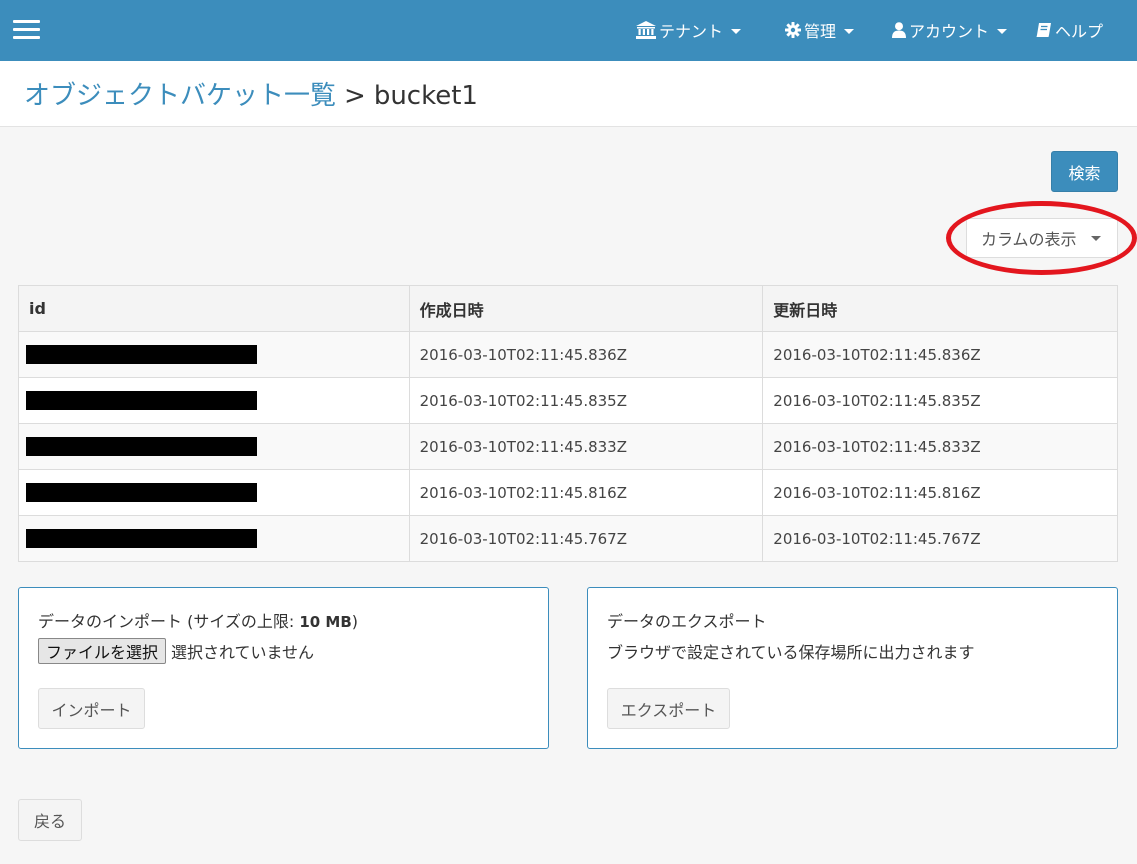  Describe the element at coordinates (940, 354) in the screenshot. I see `cell-updated: 2016-03-10T02:11:45.836Z` at that location.